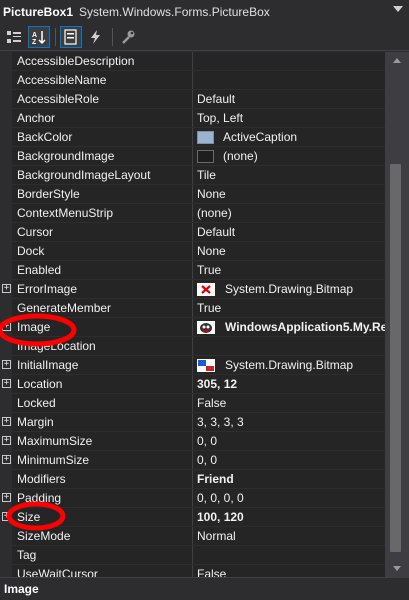 This screenshot has width=409, height=600. What do you see at coordinates (289, 479) in the screenshot?
I see `property-value: Friend` at bounding box center [289, 479].